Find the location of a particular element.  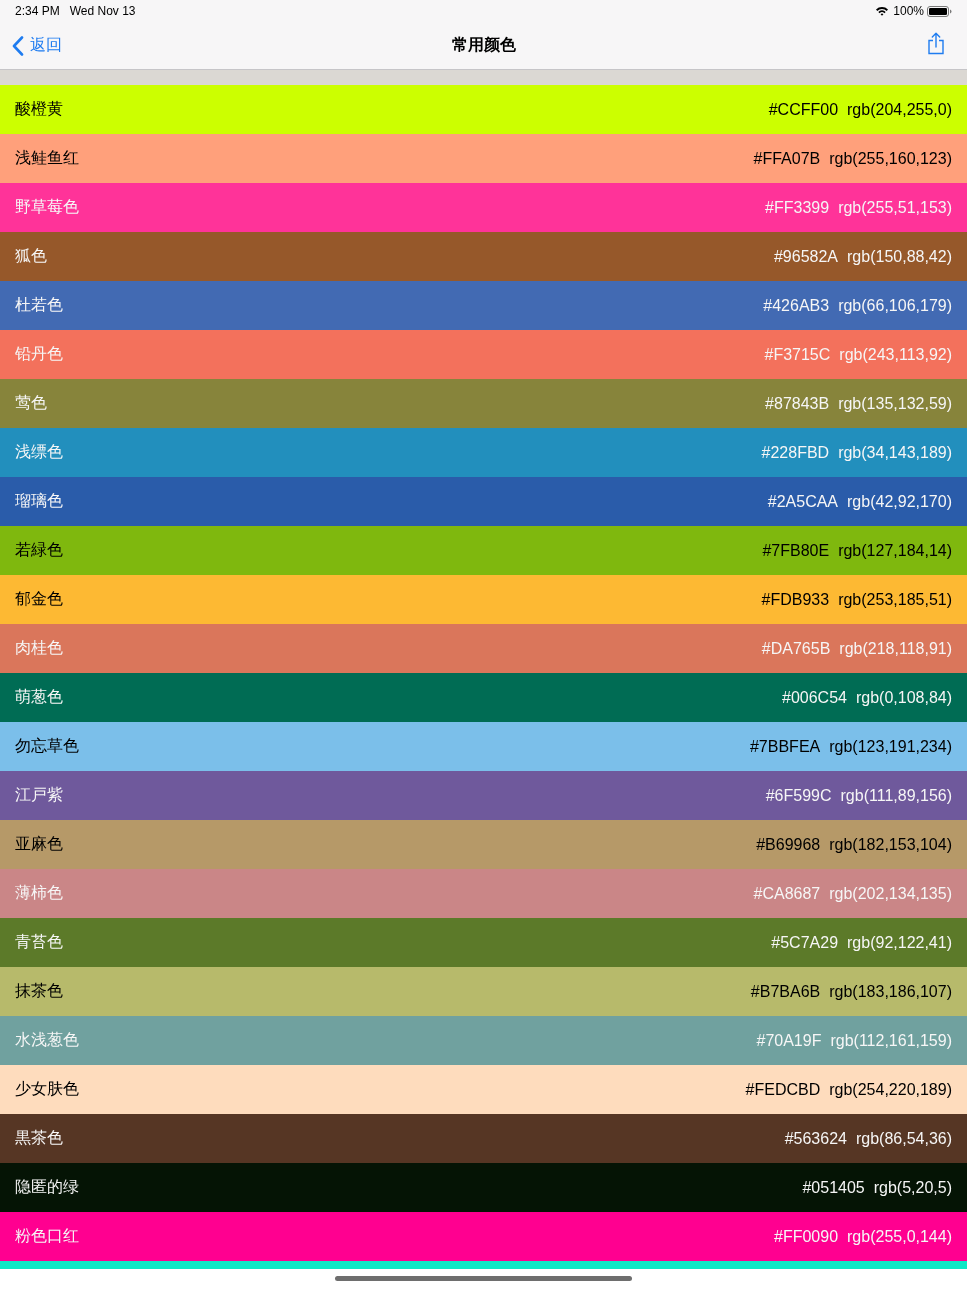

color-name: 郁金色 is located at coordinates (39, 599).